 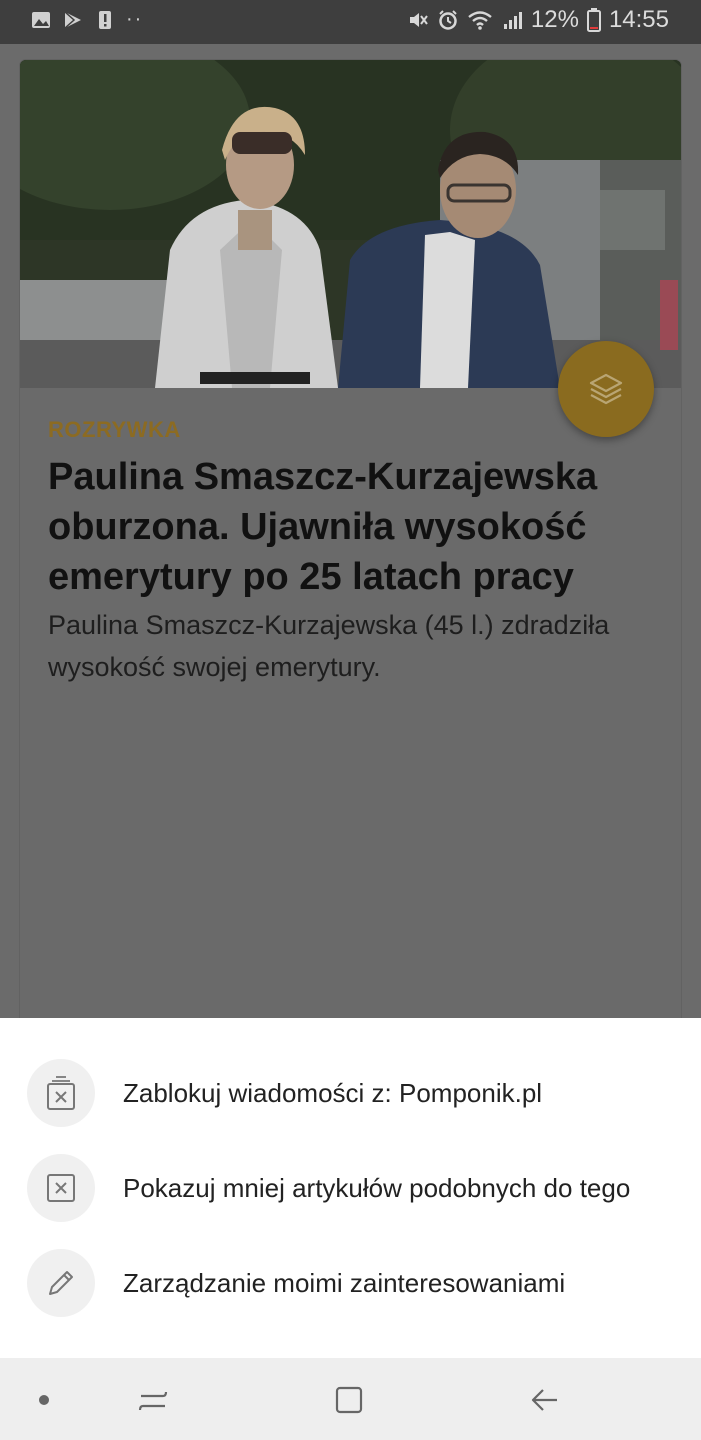 I want to click on back-button, so click(x=545, y=1400).